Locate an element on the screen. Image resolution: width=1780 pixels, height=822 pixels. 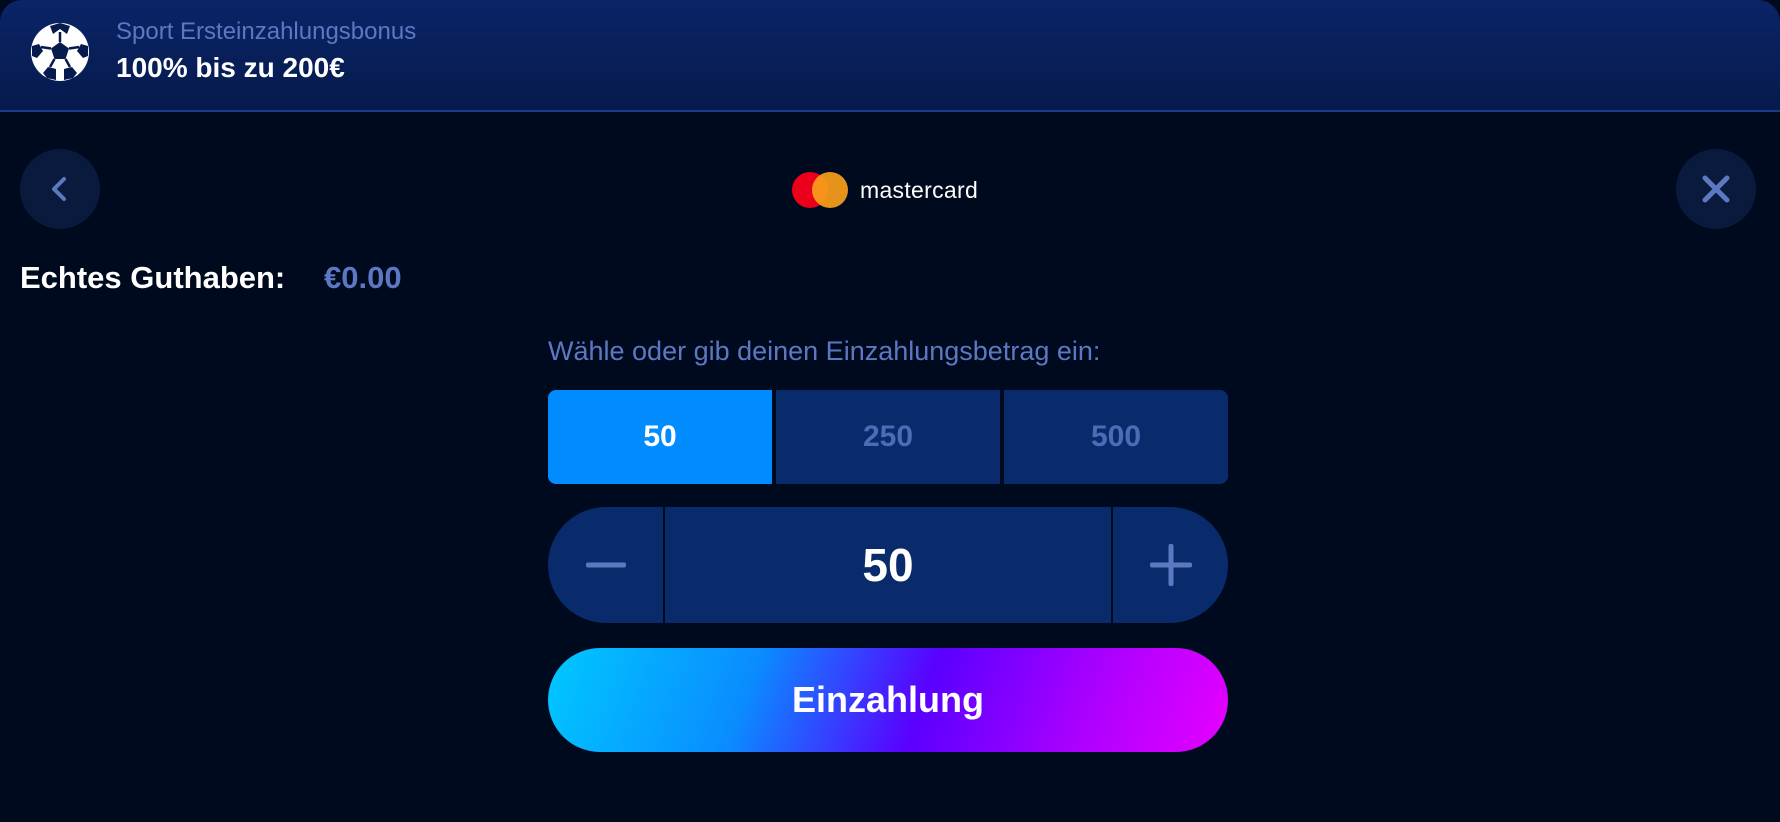
close-button is located at coordinates (1716, 189).